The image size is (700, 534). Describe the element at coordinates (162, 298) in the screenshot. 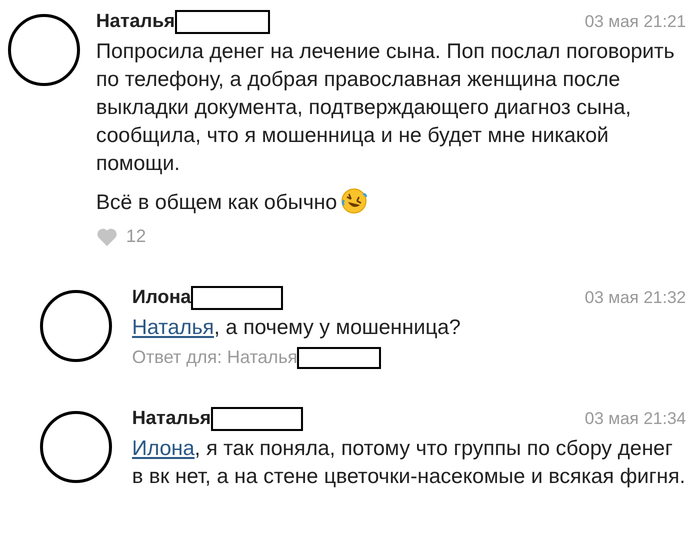

I see `author-name: Илона` at that location.